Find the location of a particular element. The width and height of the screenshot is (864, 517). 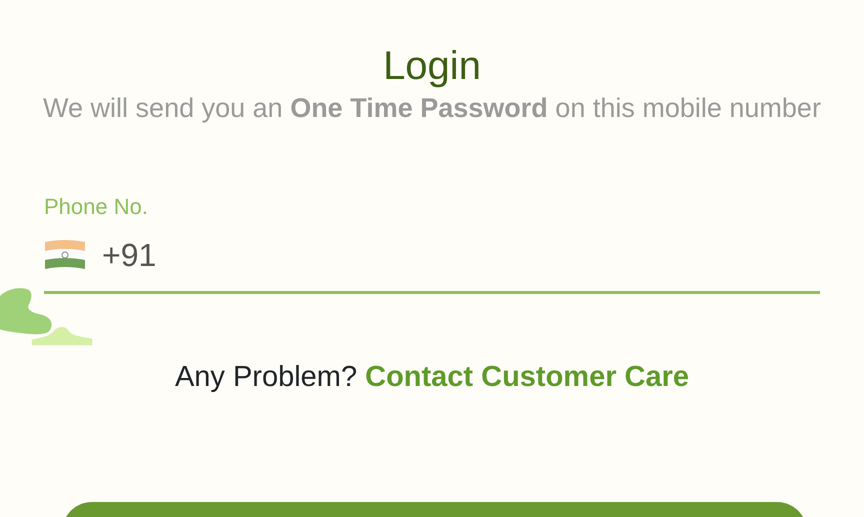

help-text: Any Problem? Contact Customer Care is located at coordinates (432, 377).